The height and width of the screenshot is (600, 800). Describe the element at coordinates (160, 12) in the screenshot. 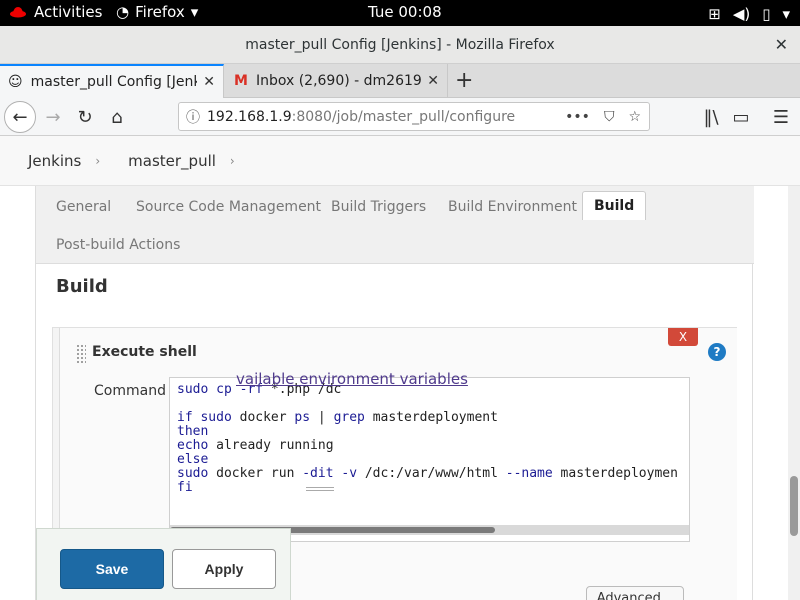

I see `app-menu-label: Firefox` at that location.